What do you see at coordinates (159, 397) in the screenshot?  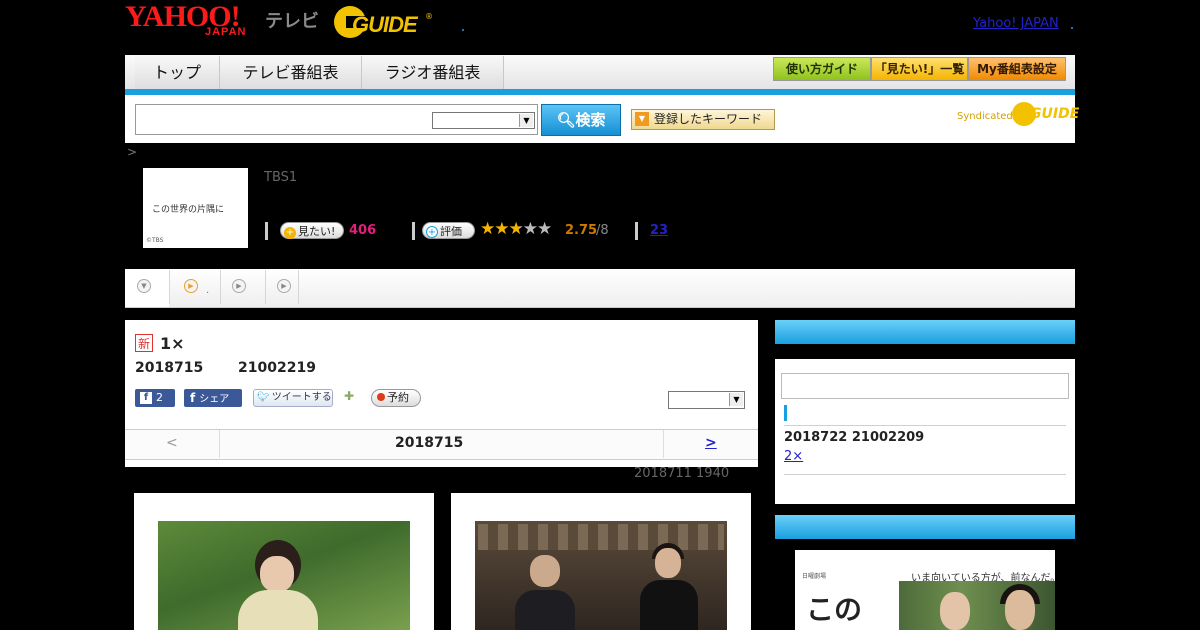 I see `facebook-like-count: 2` at bounding box center [159, 397].